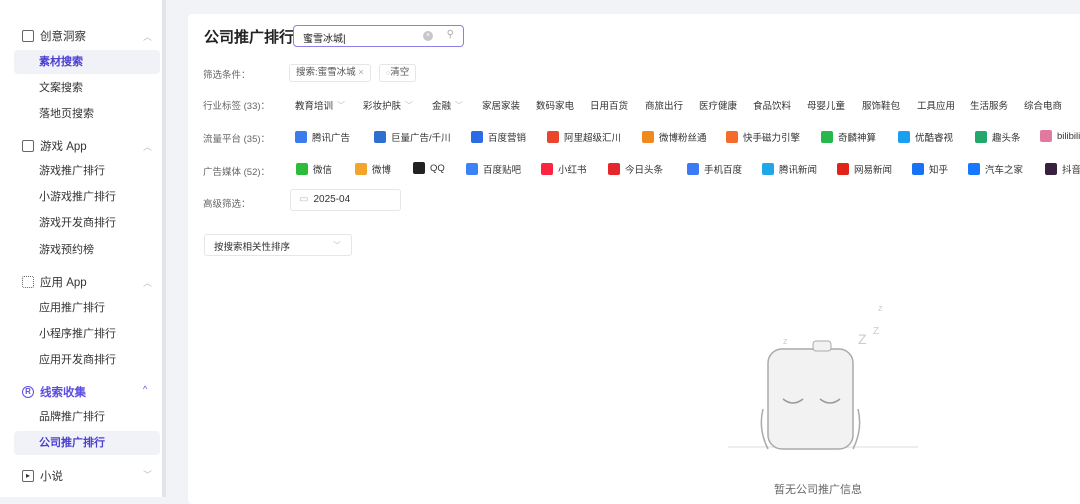 The height and width of the screenshot is (504, 1080). Describe the element at coordinates (382, 170) in the screenshot. I see `item-label: 微博` at that location.